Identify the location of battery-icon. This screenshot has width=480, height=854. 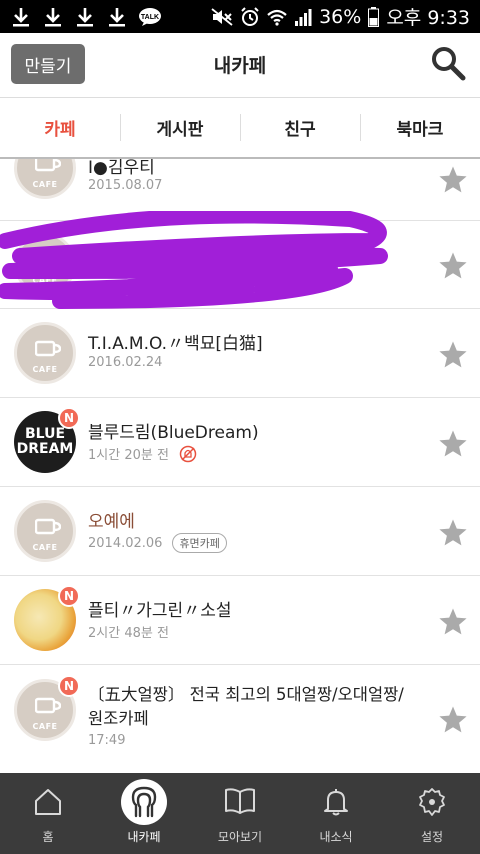
(374, 16).